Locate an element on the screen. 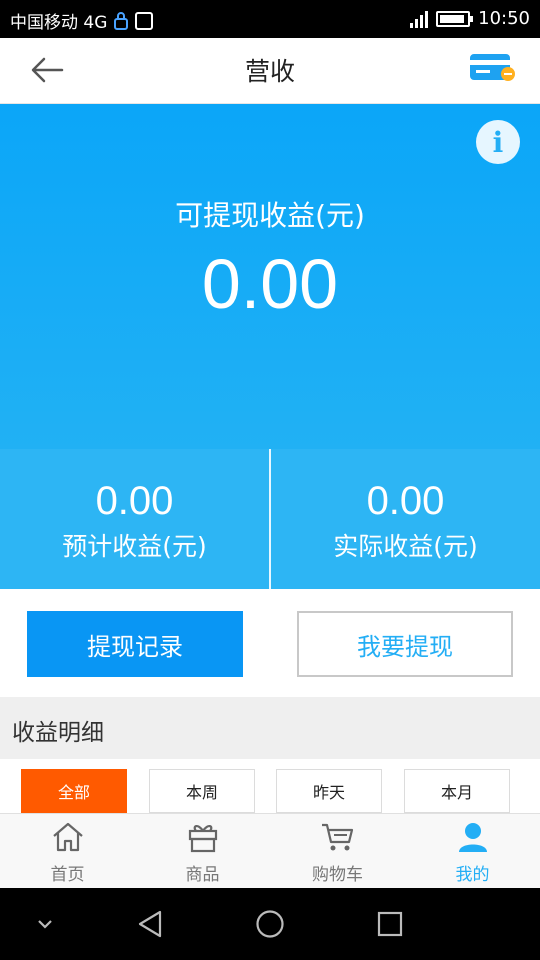 This screenshot has height=960, width=540. lock-icon is located at coordinates (121, 20).